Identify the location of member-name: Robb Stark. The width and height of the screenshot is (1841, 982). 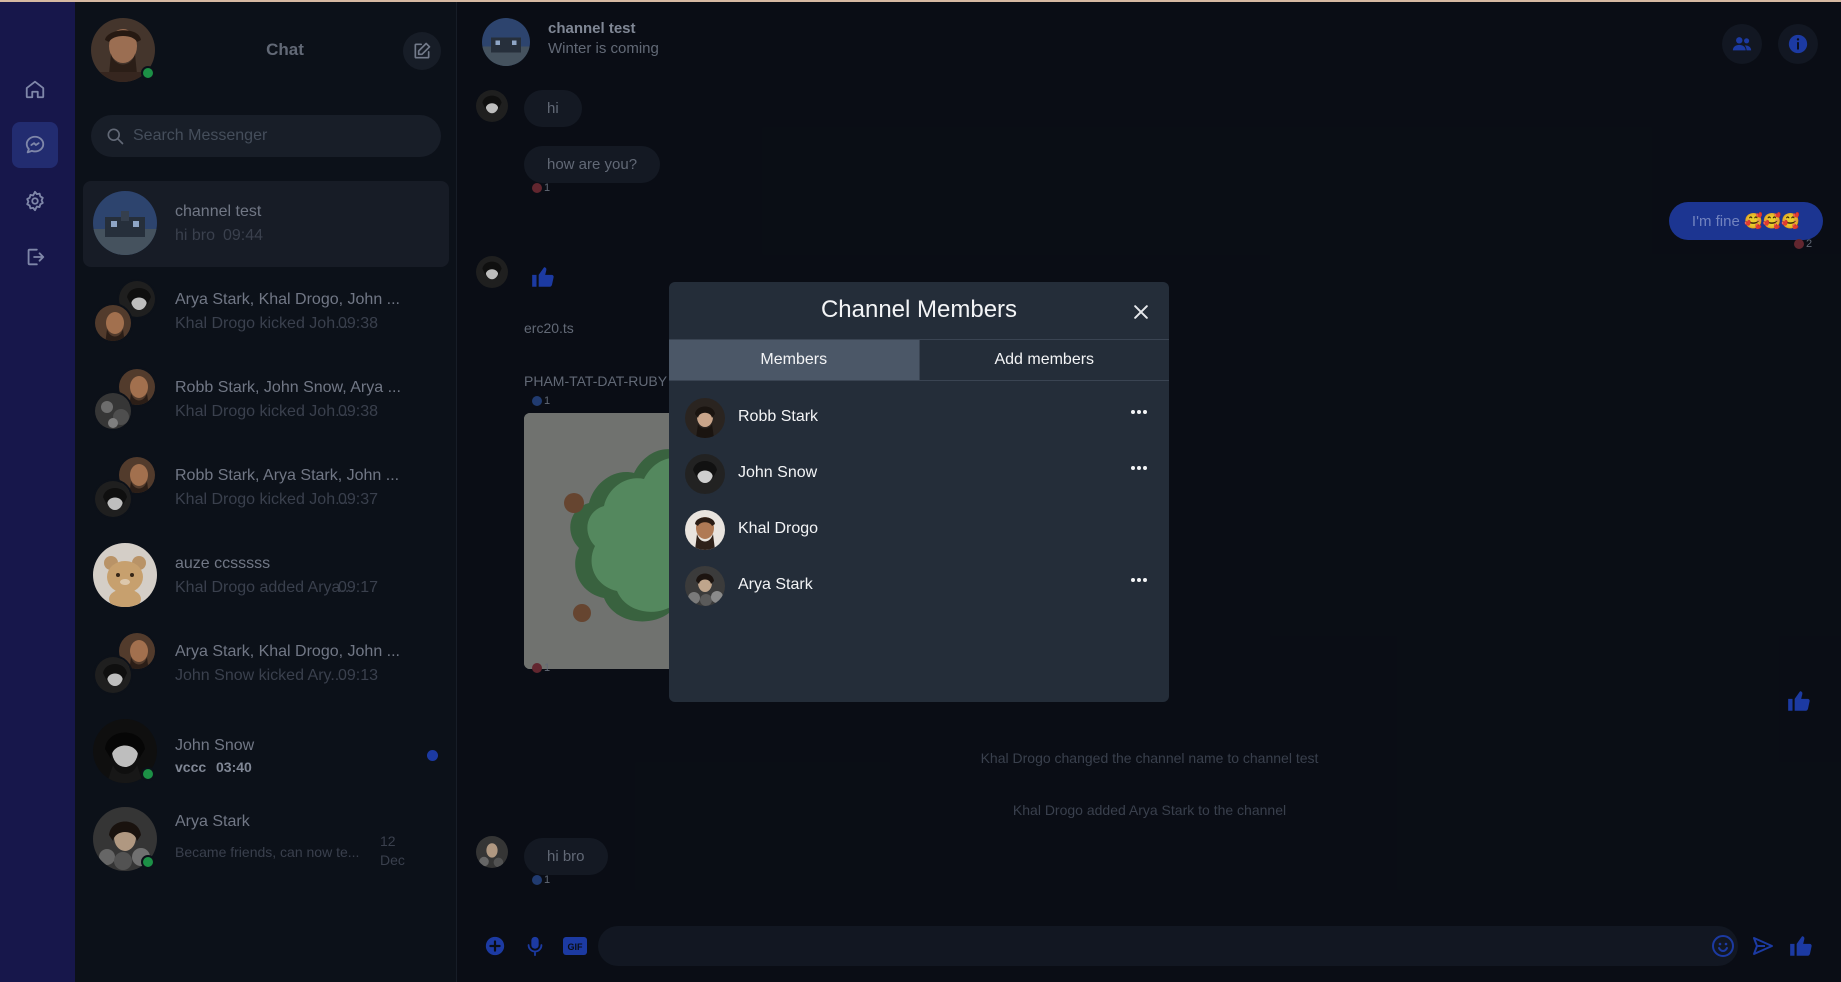
(778, 416).